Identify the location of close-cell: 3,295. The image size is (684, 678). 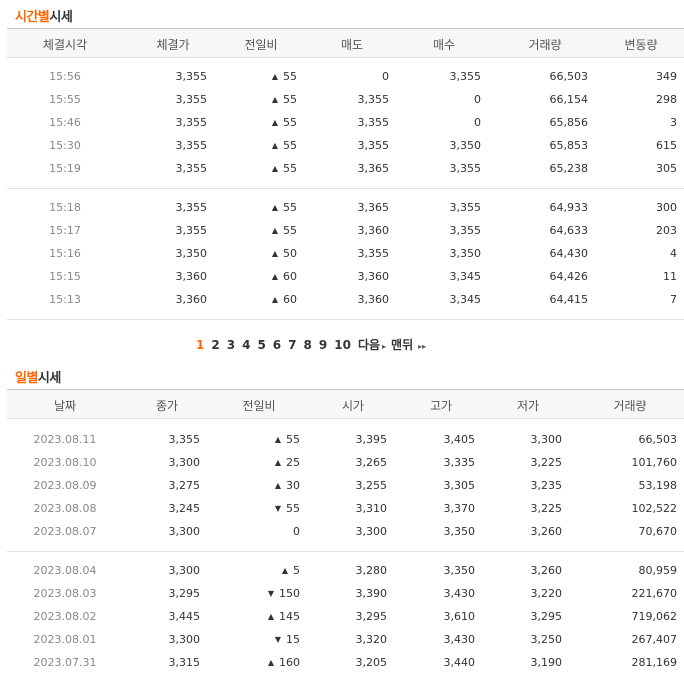
(184, 593).